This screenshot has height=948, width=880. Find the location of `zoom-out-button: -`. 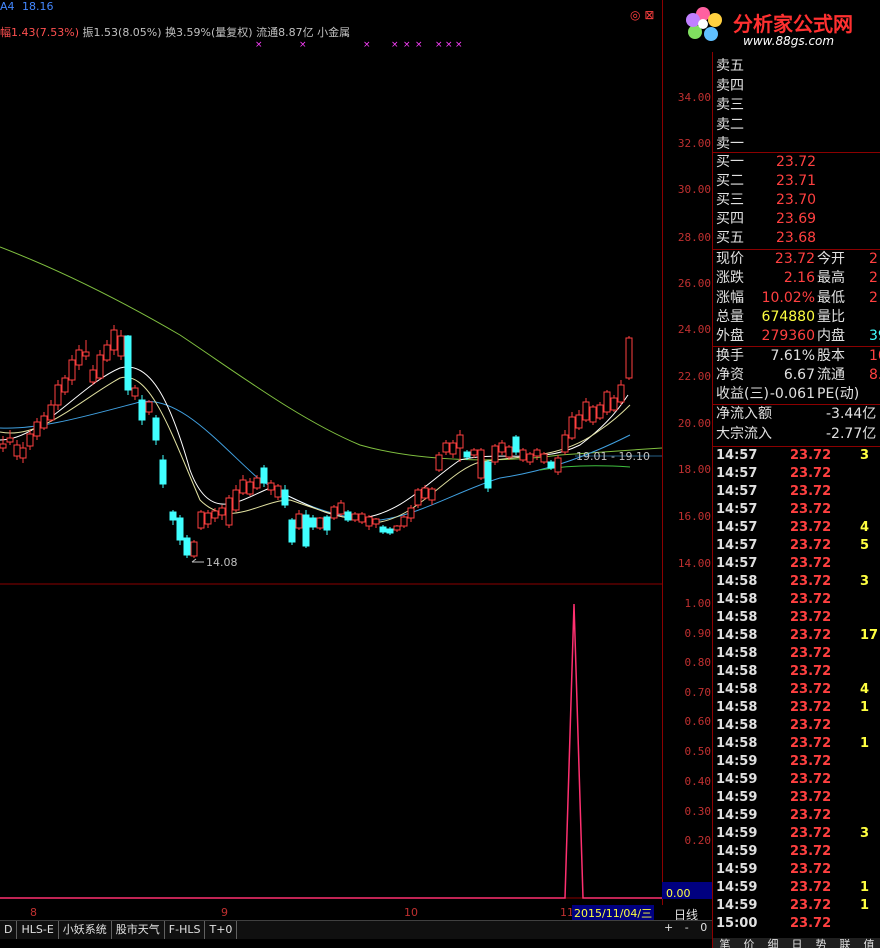

zoom-out-button: - is located at coordinates (687, 927).